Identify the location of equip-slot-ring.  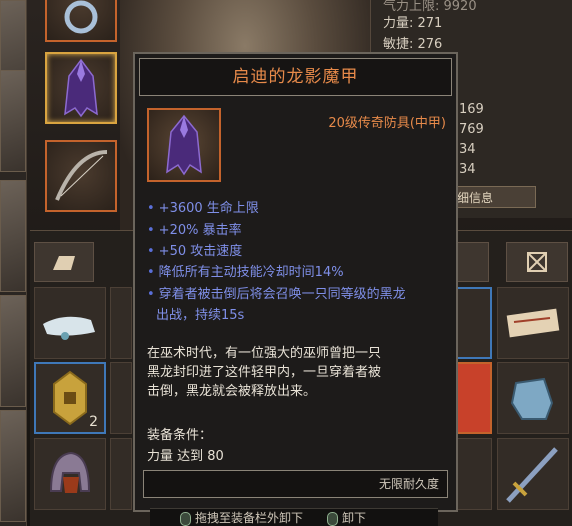
(81, 21).